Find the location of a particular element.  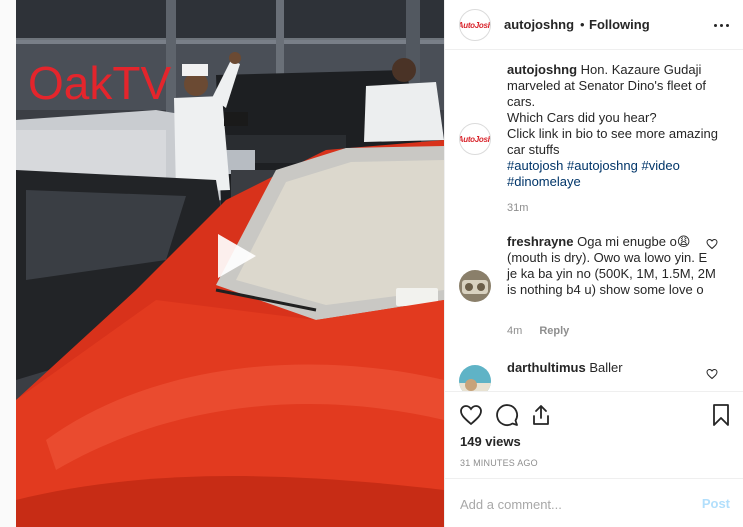

bookmark-icon is located at coordinates (721, 415).